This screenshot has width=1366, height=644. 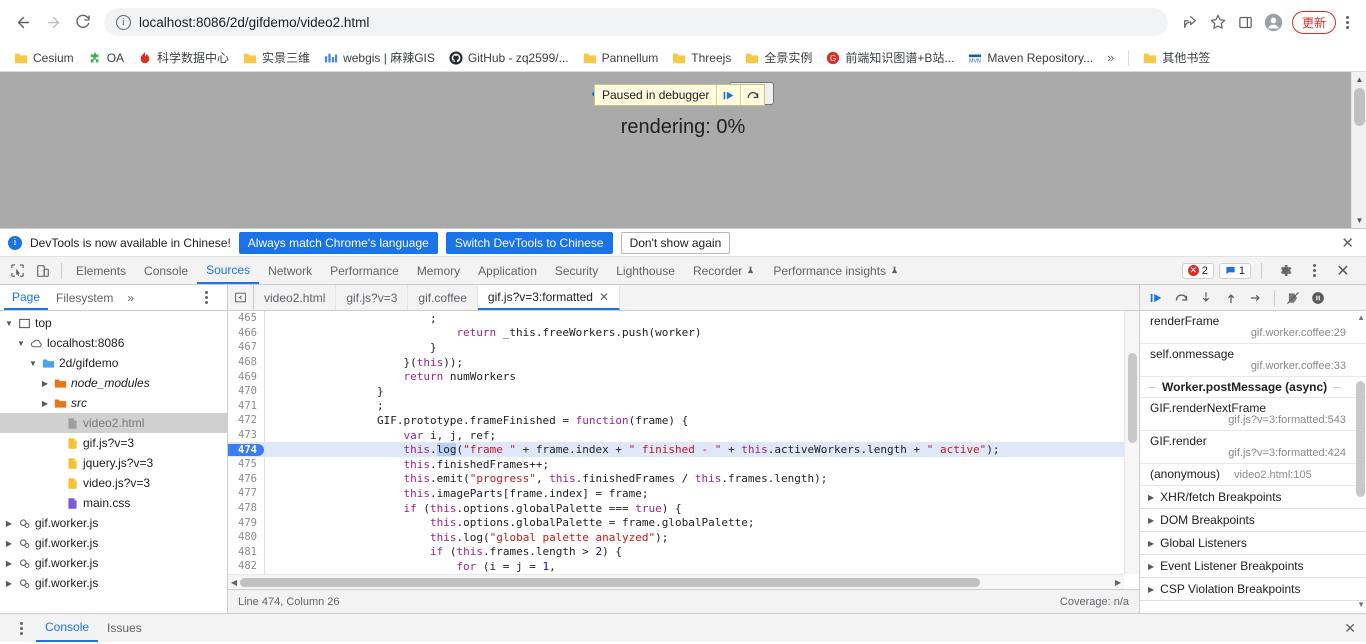 I want to click on pause-on-exceptions-button, so click(x=1318, y=298).